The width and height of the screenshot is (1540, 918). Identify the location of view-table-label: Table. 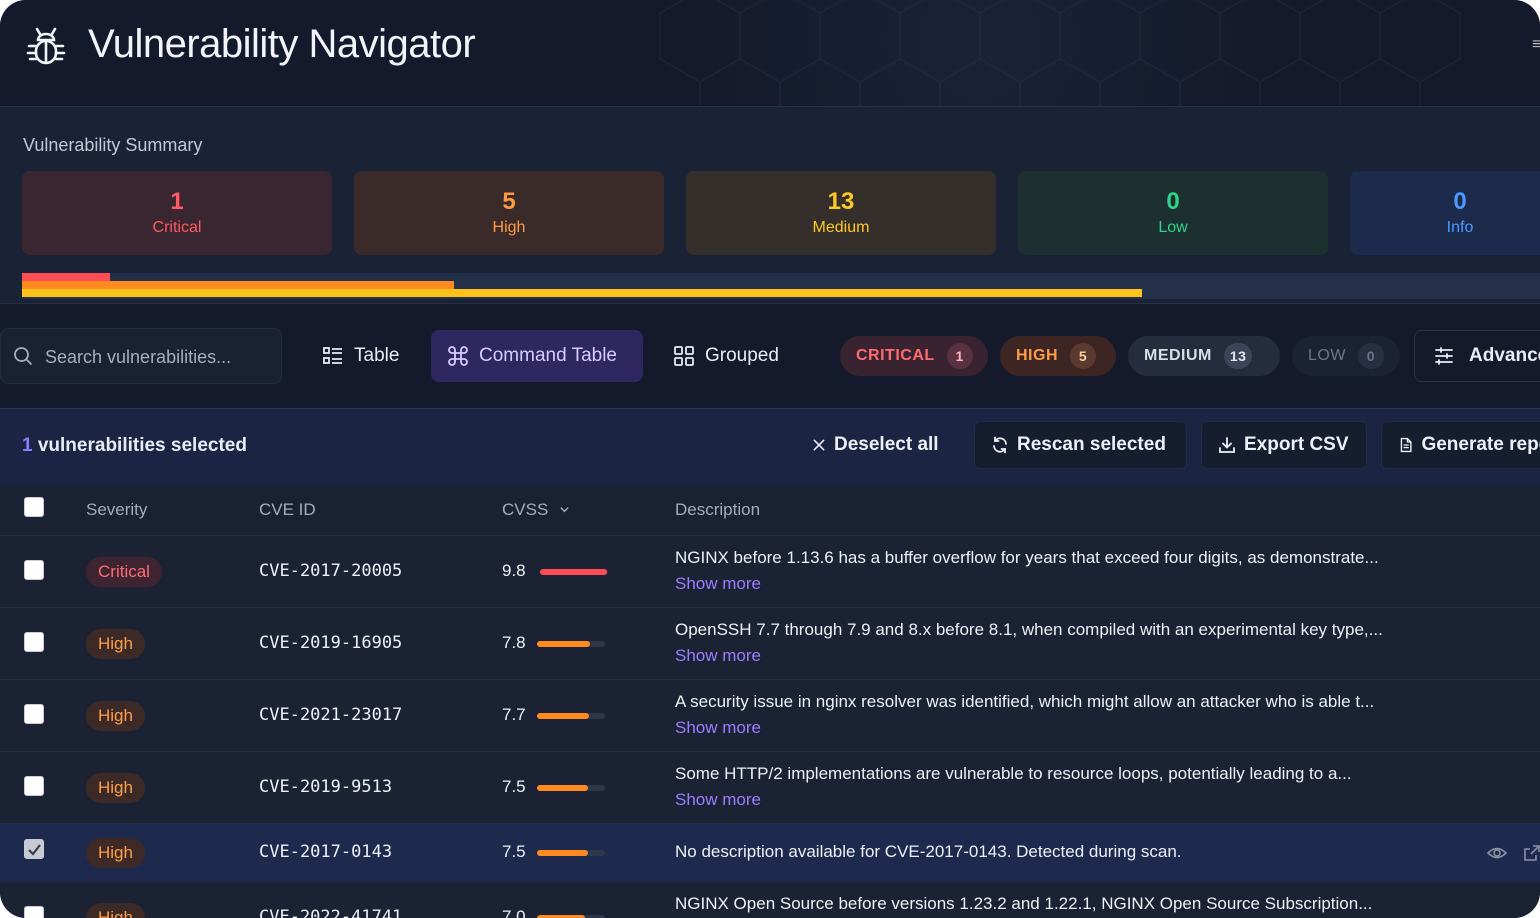
(377, 355).